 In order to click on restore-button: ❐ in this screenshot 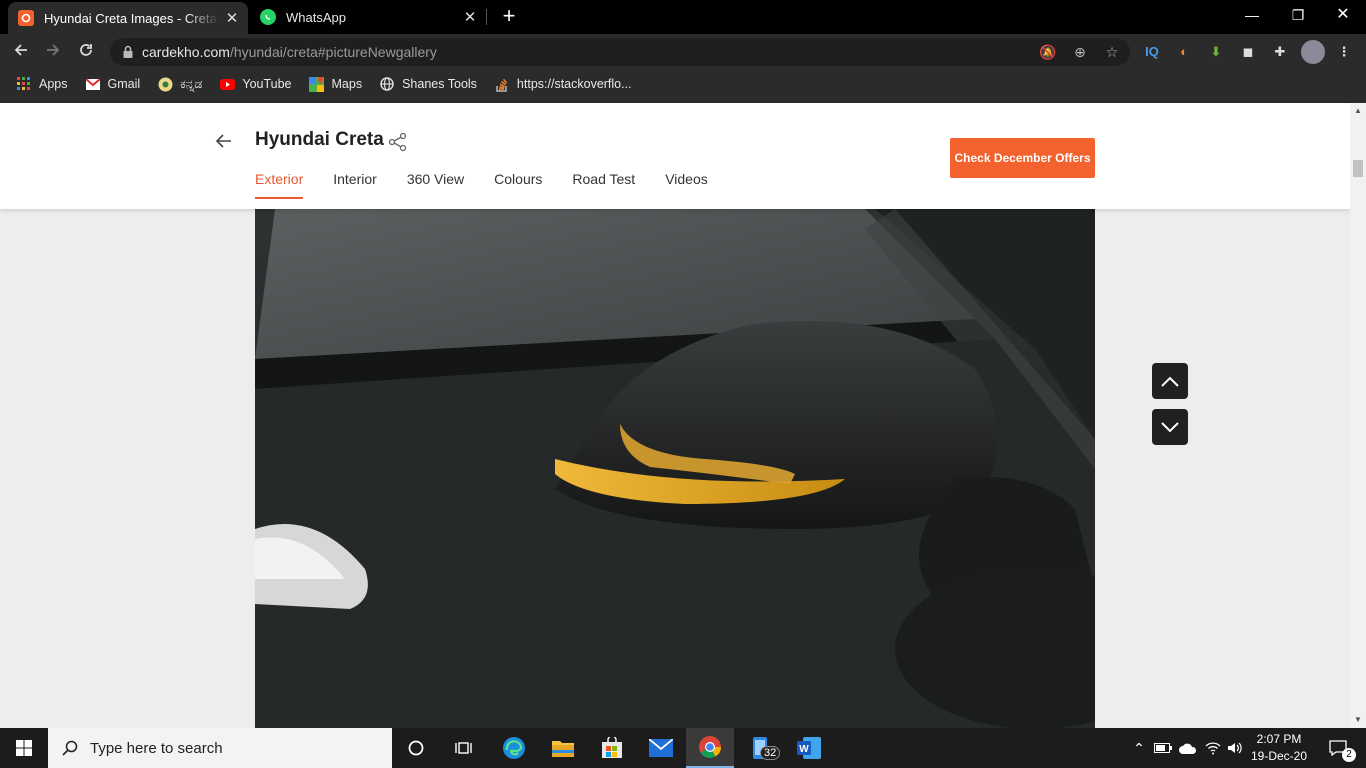, I will do `click(1298, 15)`.